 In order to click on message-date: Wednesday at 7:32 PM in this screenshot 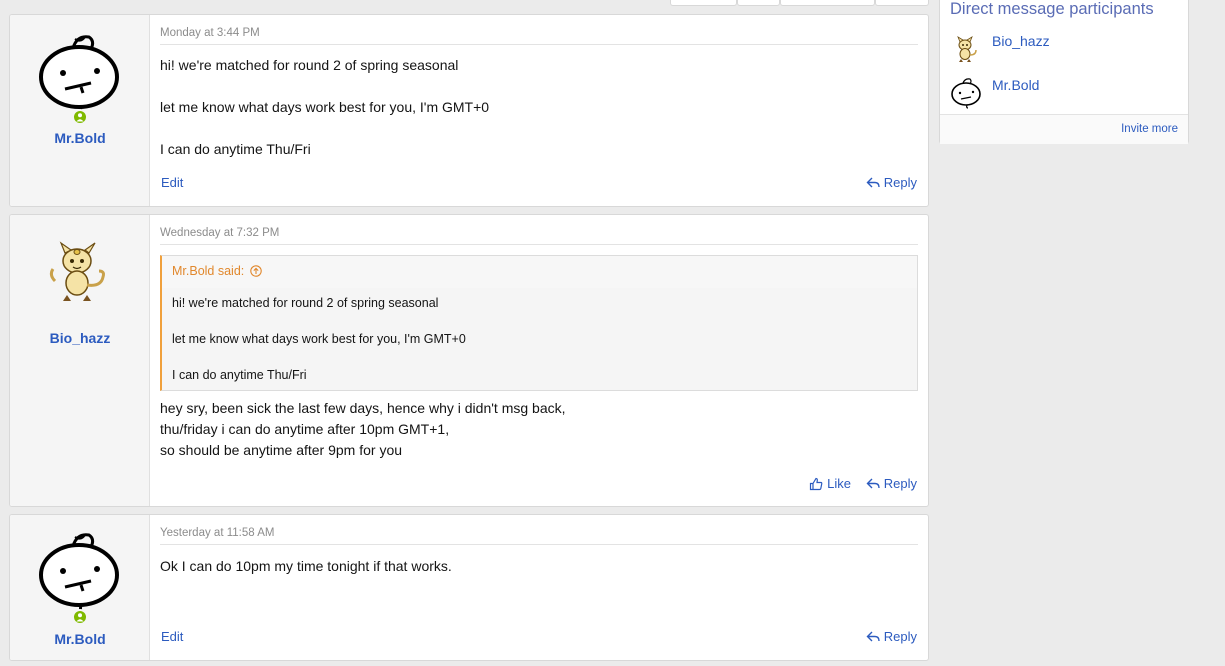, I will do `click(219, 233)`.